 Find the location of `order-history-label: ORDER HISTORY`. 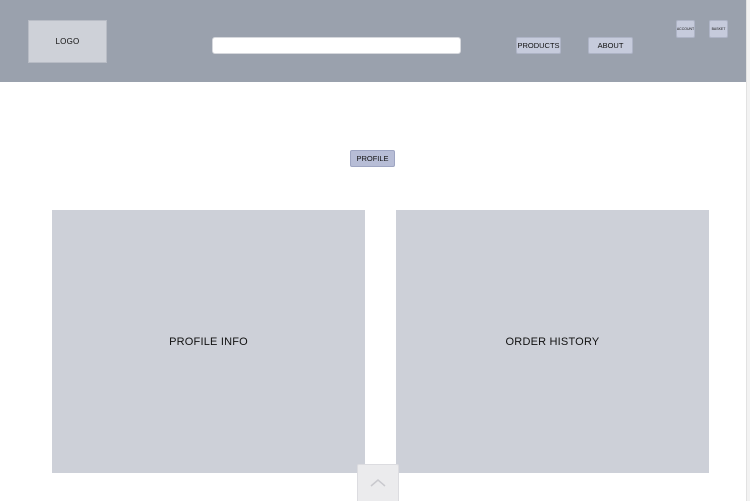

order-history-label: ORDER HISTORY is located at coordinates (552, 341).